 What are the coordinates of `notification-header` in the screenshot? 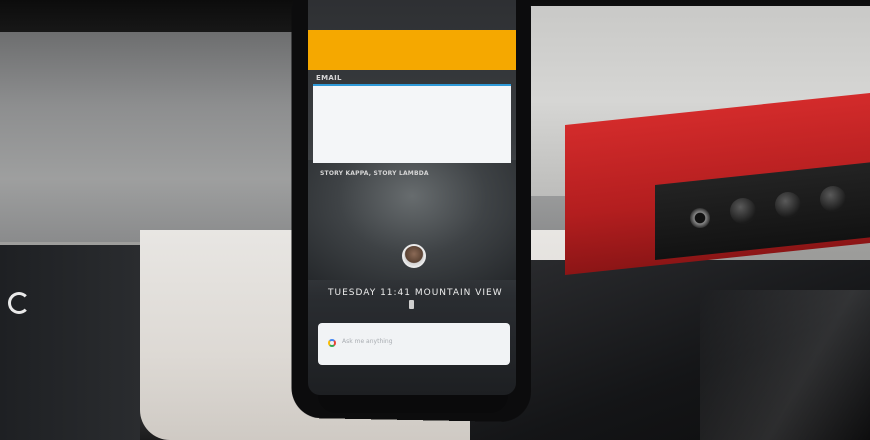 It's located at (412, 50).